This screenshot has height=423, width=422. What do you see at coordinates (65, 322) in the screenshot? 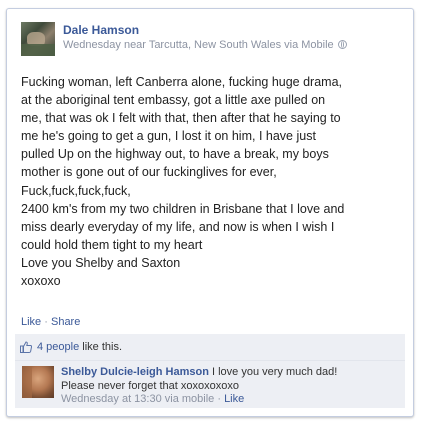
I see `share-link: Share` at bounding box center [65, 322].